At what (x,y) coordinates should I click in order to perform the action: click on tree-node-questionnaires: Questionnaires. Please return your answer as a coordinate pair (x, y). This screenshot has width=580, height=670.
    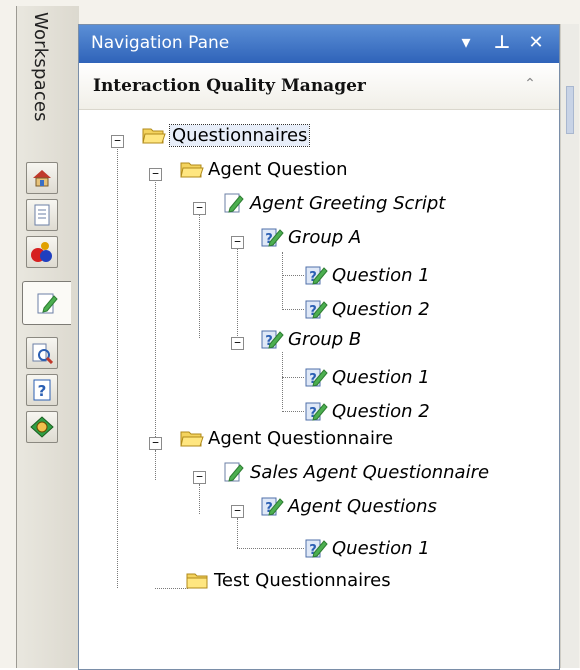
    Looking at the image, I should click on (226, 135).